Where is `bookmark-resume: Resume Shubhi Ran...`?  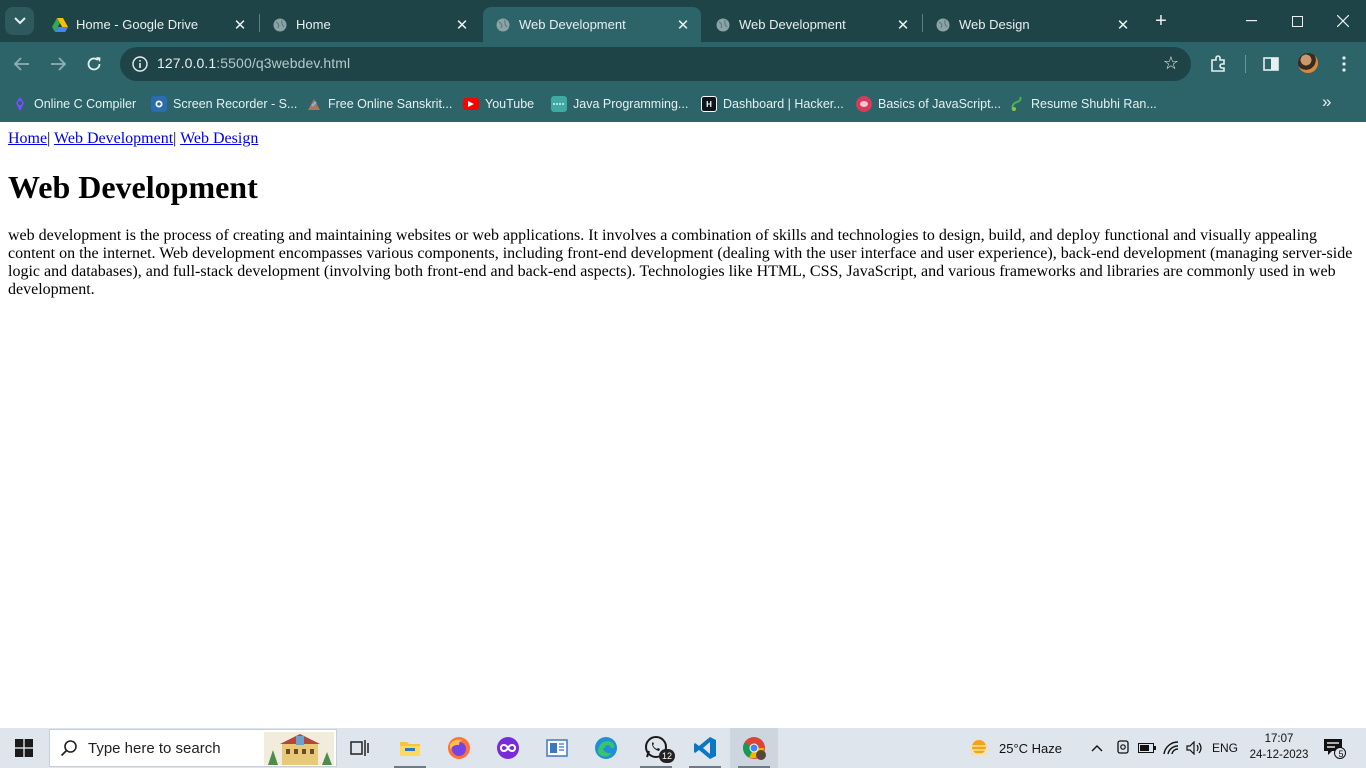
bookmark-resume: Resume Shubhi Ran... is located at coordinates (1083, 104).